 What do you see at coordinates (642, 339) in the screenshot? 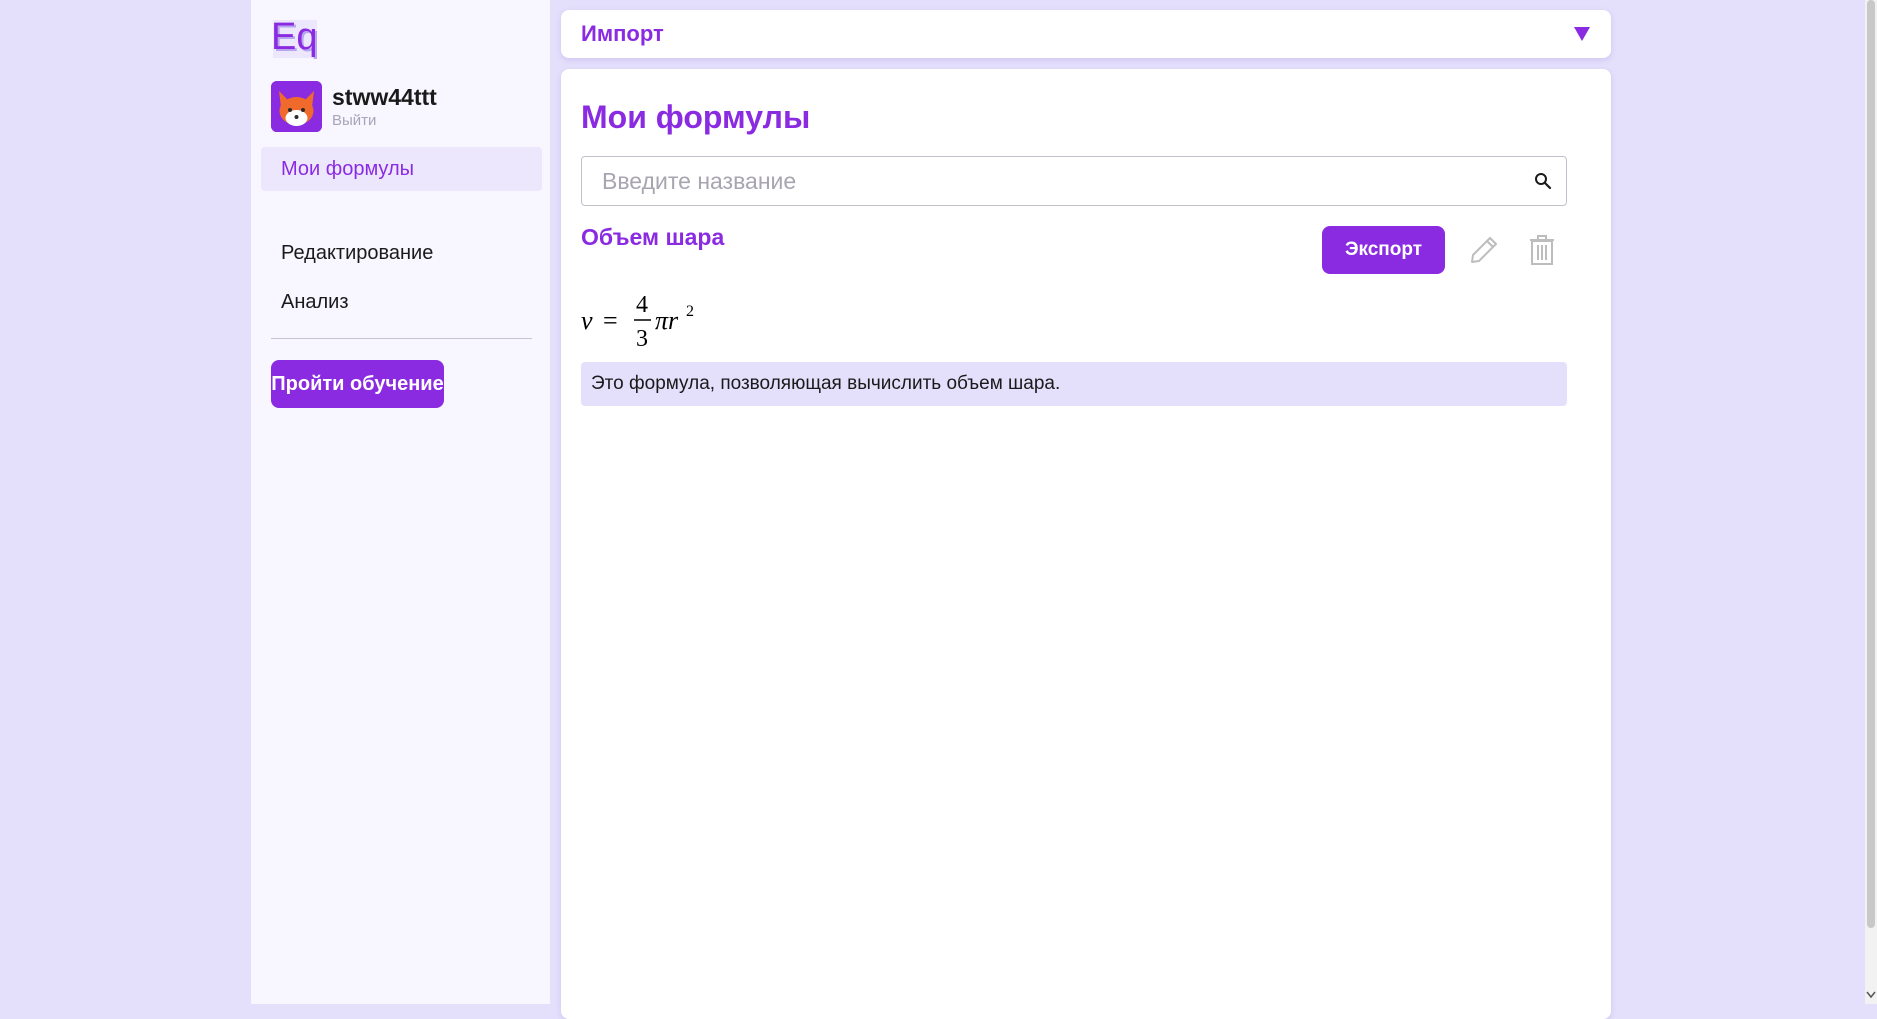
I see `svg-text: 3` at bounding box center [642, 339].